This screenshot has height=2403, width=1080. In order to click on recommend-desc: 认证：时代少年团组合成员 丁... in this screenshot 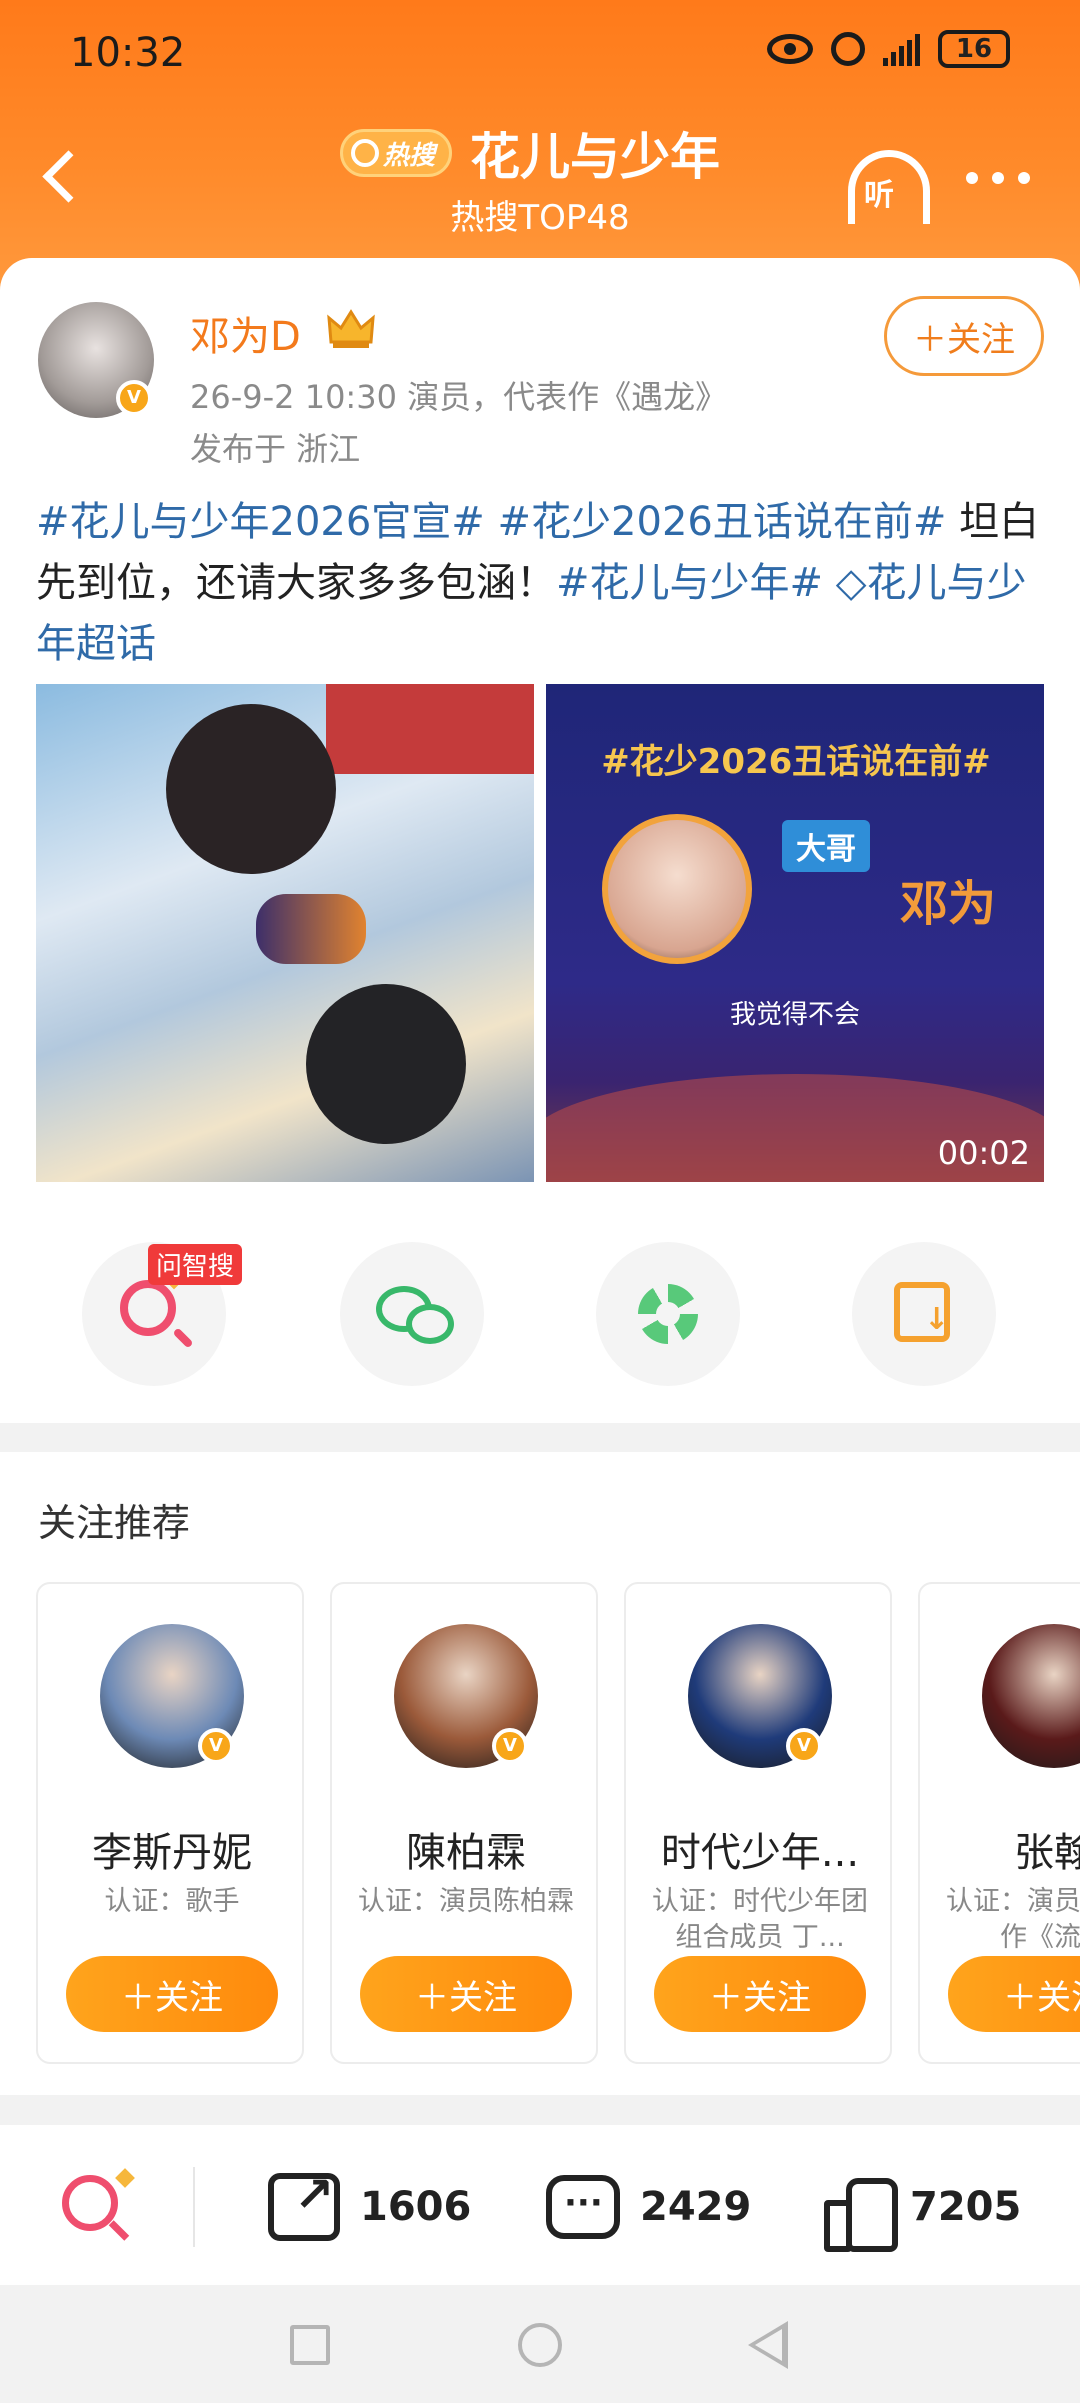, I will do `click(760, 1919)`.